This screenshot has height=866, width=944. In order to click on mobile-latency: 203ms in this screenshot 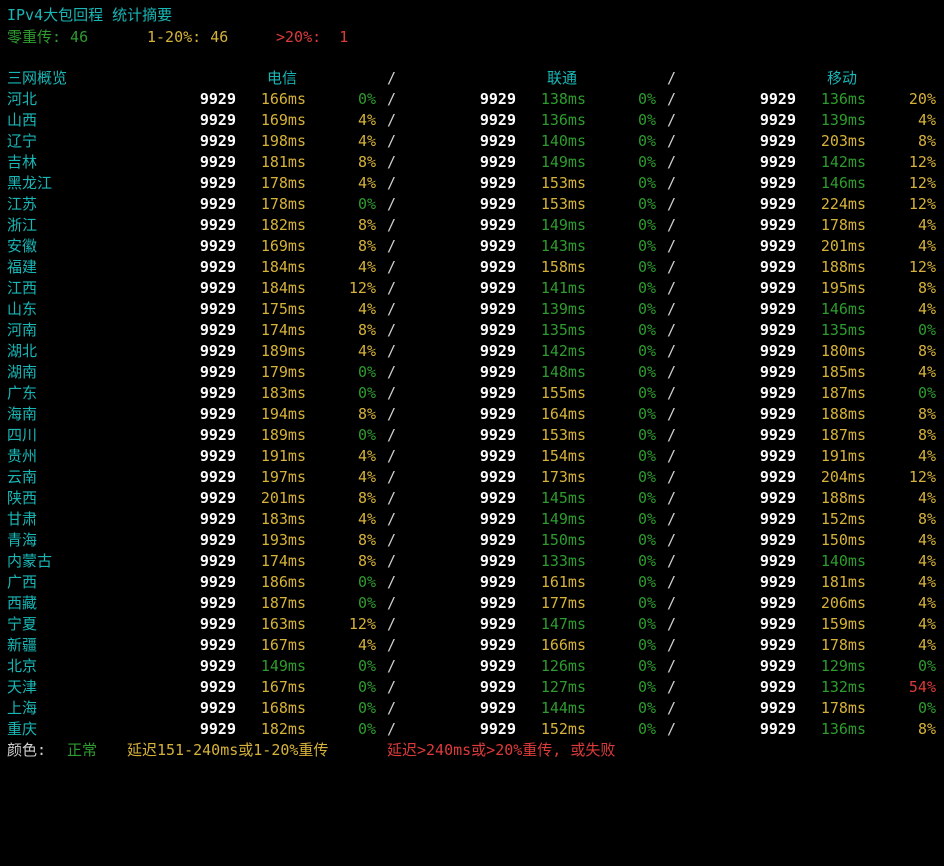, I will do `click(843, 141)`.